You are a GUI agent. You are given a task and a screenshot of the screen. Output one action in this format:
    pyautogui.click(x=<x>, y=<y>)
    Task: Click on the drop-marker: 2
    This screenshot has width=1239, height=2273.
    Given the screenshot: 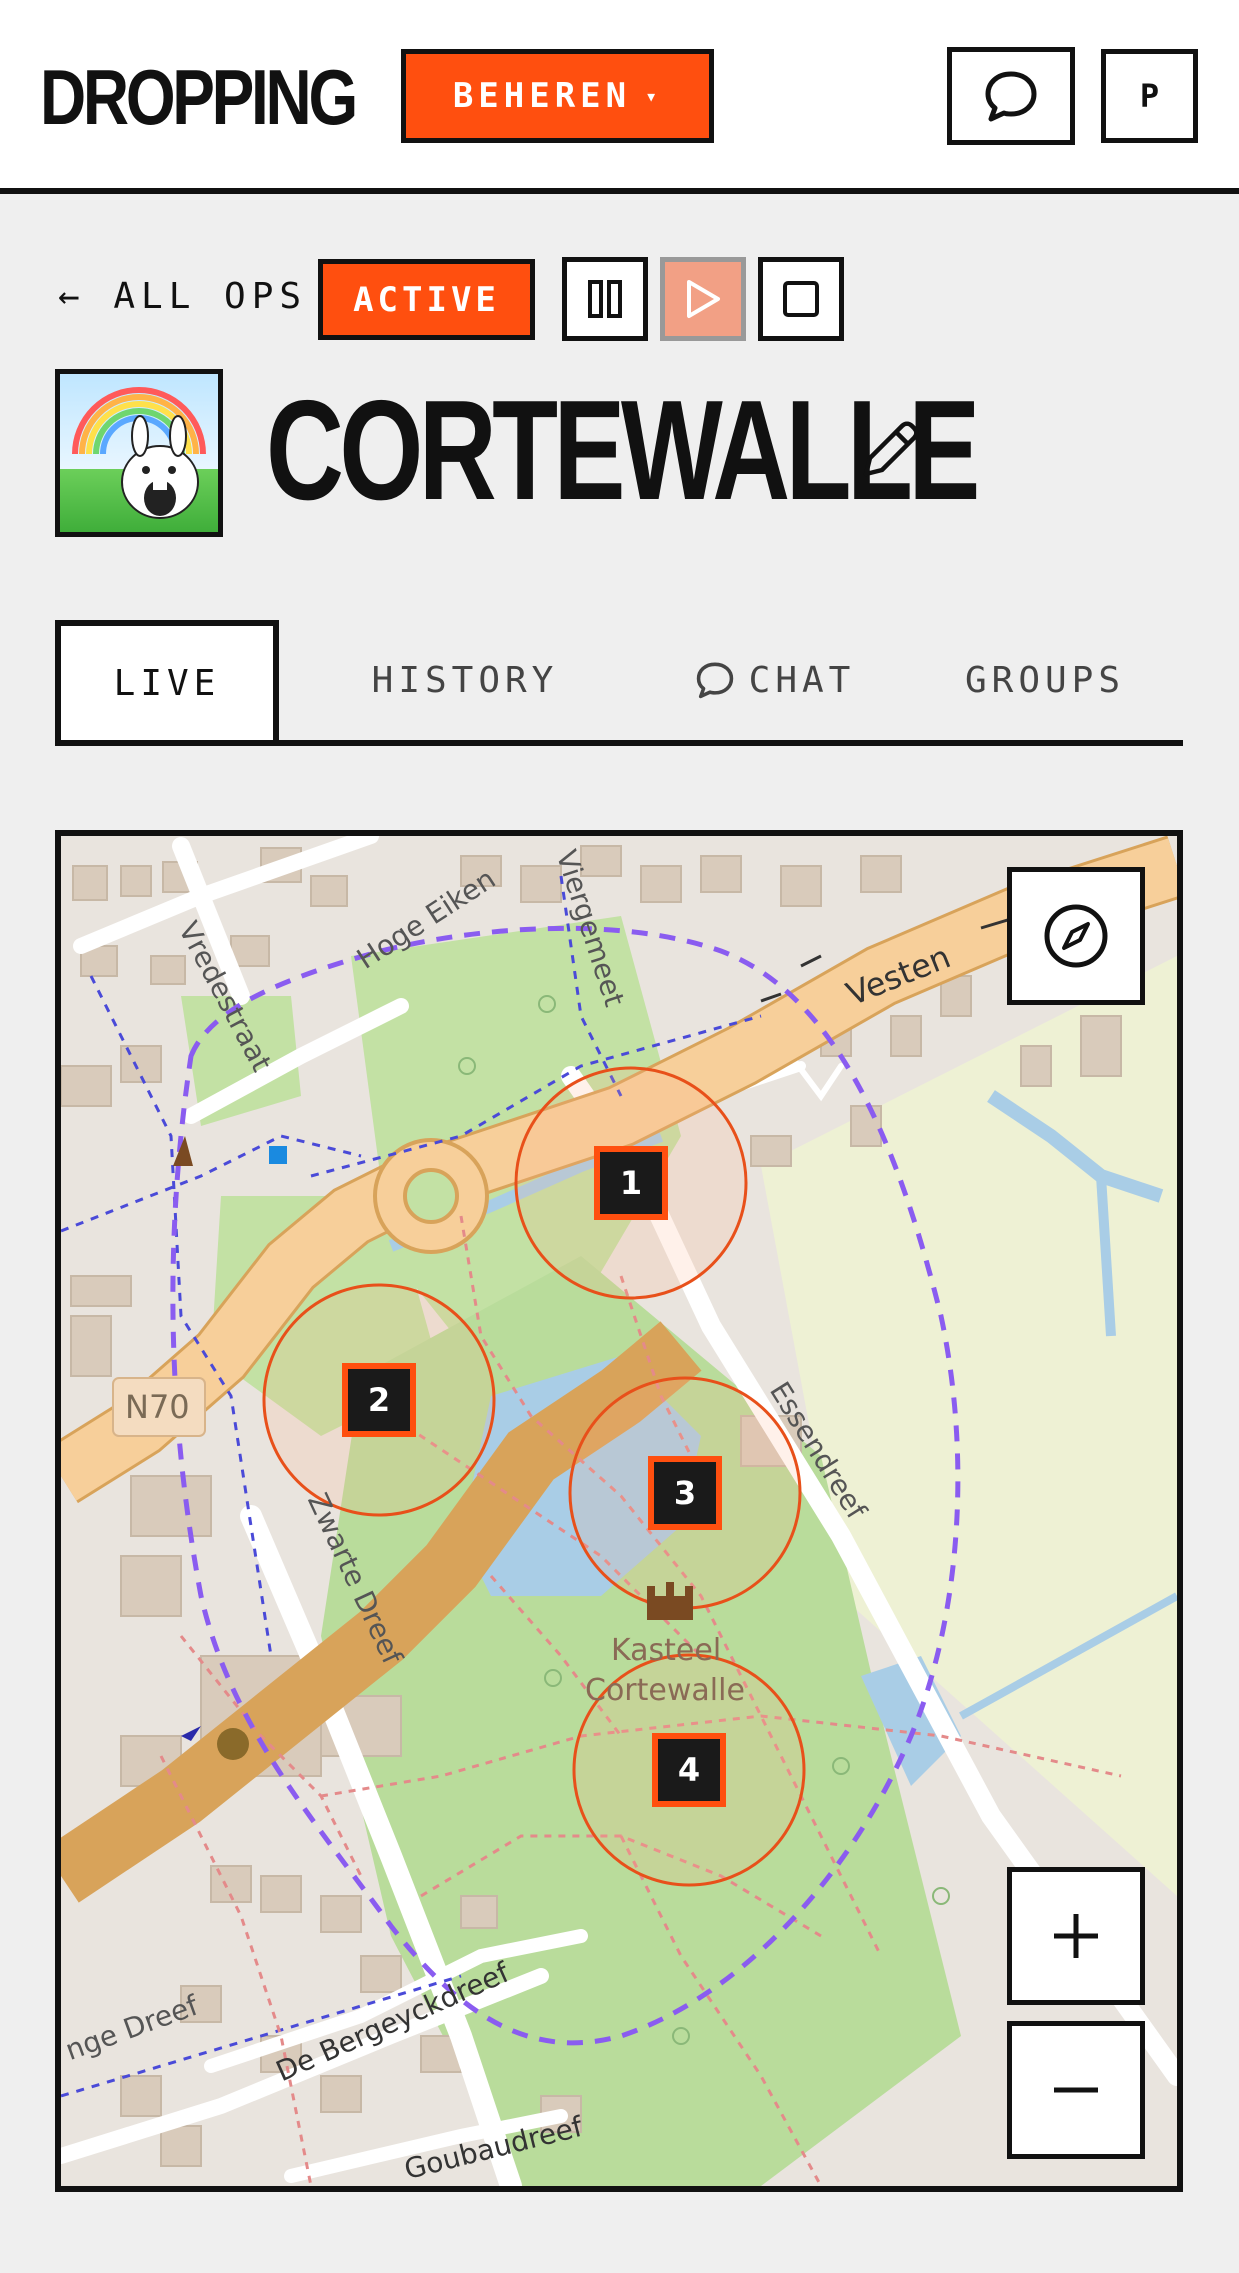 What is the action you would take?
    pyautogui.click(x=379, y=1400)
    